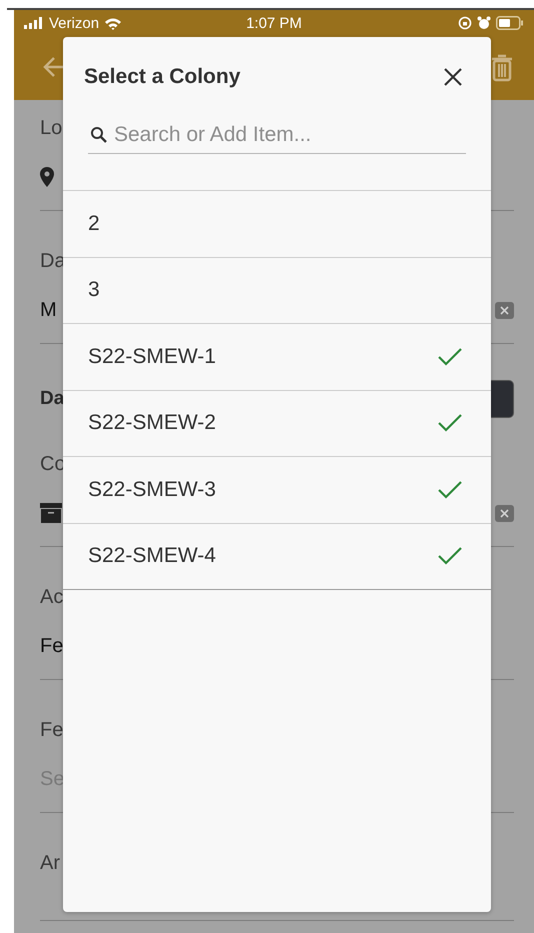 This screenshot has height=933, width=534. What do you see at coordinates (50, 863) in the screenshot?
I see `field-label: Ar` at bounding box center [50, 863].